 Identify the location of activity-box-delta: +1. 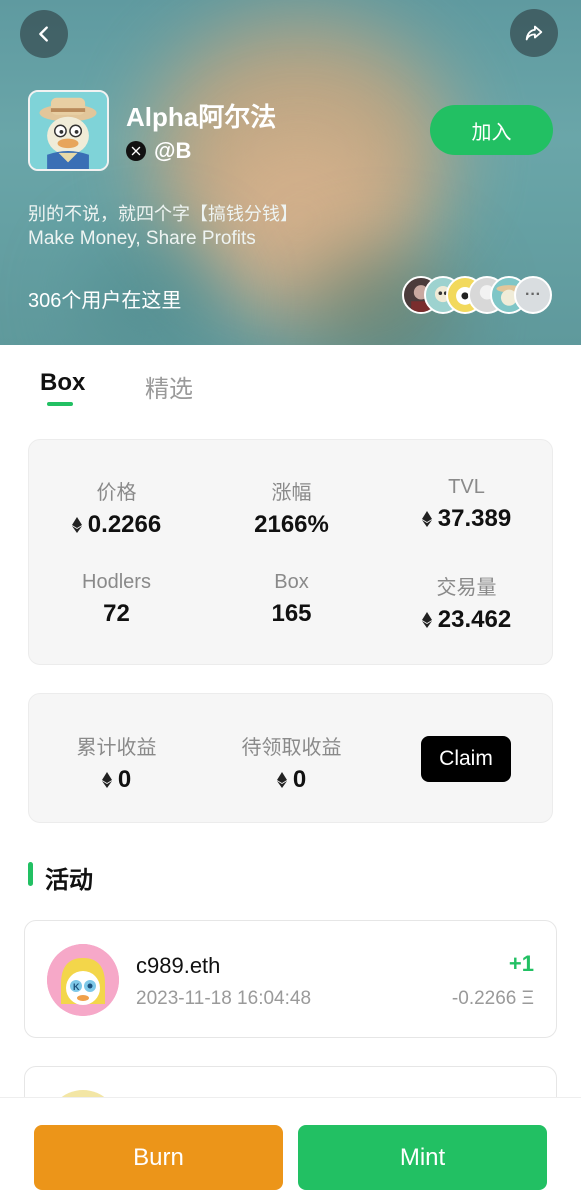
(521, 963).